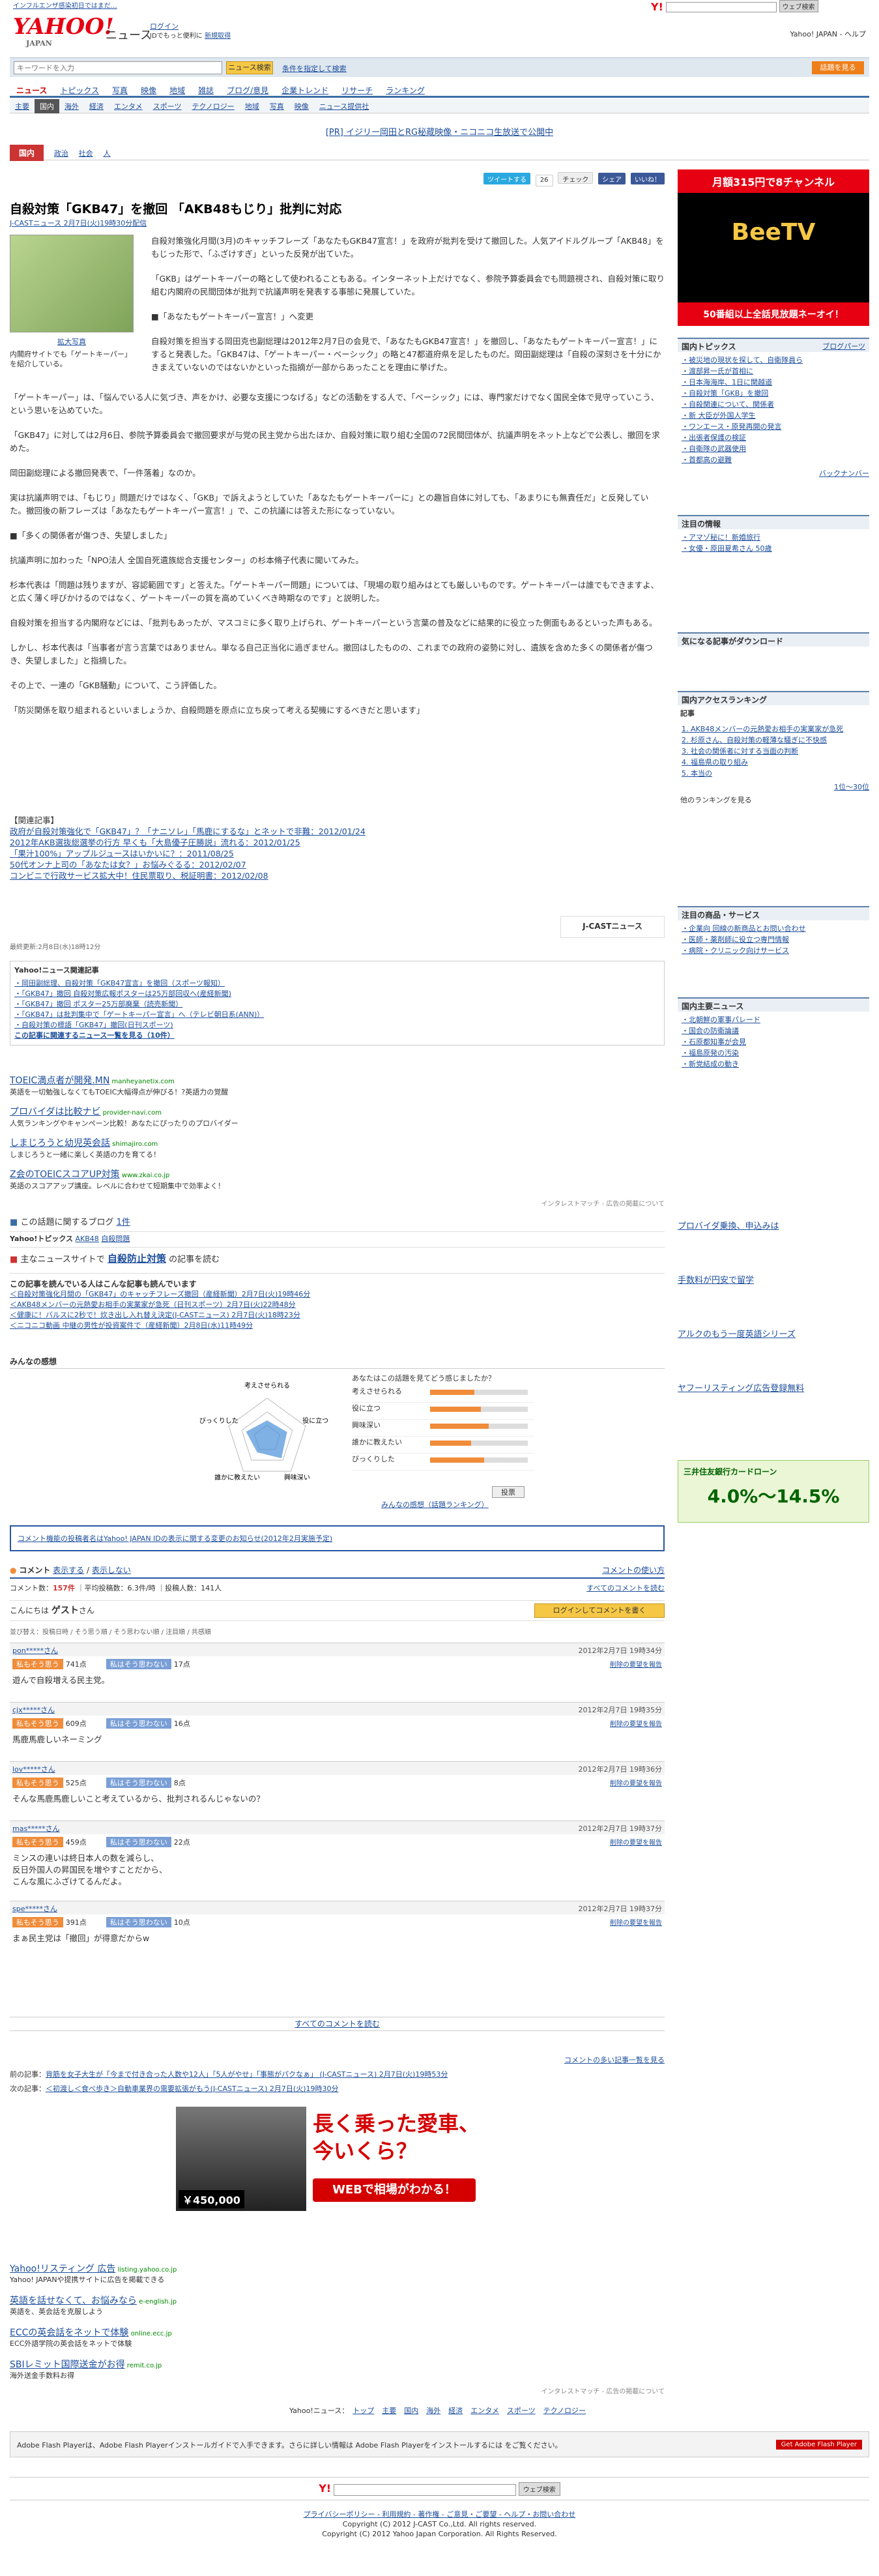  Describe the element at coordinates (118, 67) in the screenshot. I see `news-search-input` at that location.